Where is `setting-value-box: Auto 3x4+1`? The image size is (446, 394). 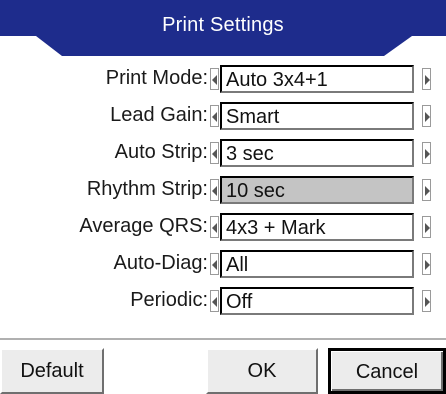 setting-value-box: Auto 3x4+1 is located at coordinates (317, 79).